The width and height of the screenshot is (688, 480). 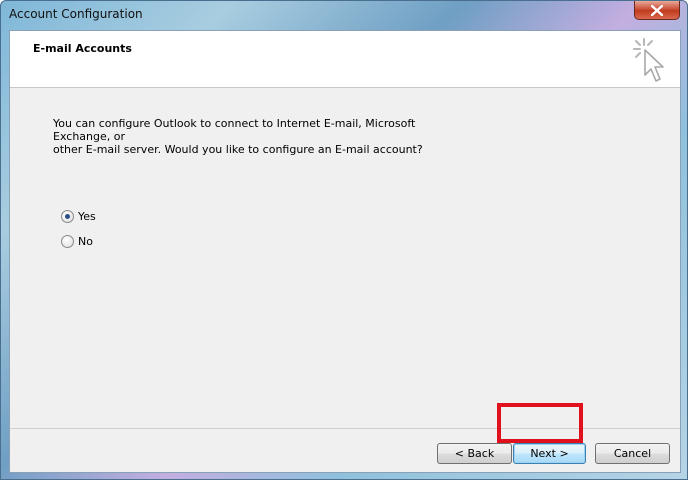 What do you see at coordinates (345, 59) in the screenshot?
I see `wizard-header: E-mail Accounts` at bounding box center [345, 59].